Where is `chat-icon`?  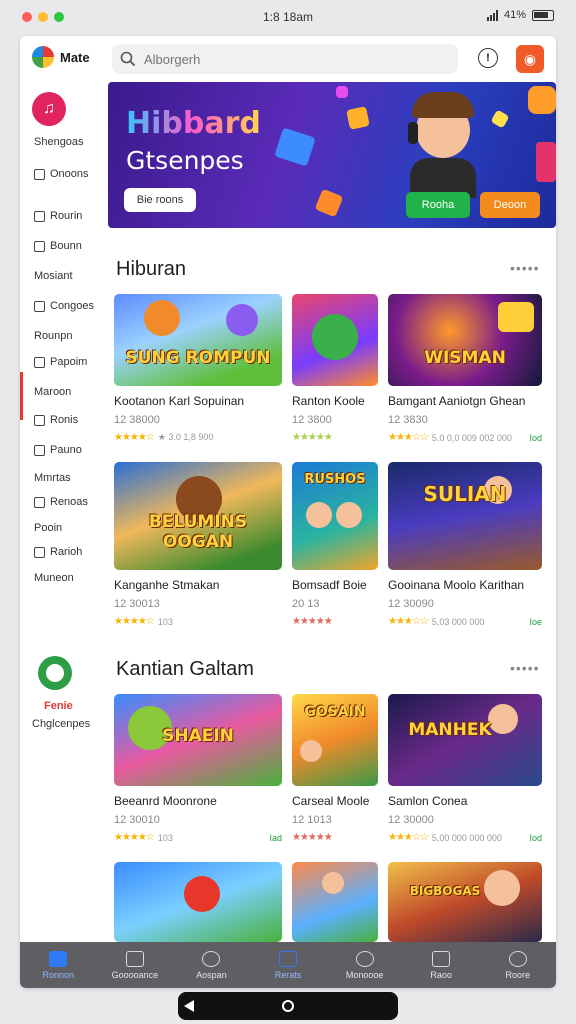
chat-icon is located at coordinates (55, 673).